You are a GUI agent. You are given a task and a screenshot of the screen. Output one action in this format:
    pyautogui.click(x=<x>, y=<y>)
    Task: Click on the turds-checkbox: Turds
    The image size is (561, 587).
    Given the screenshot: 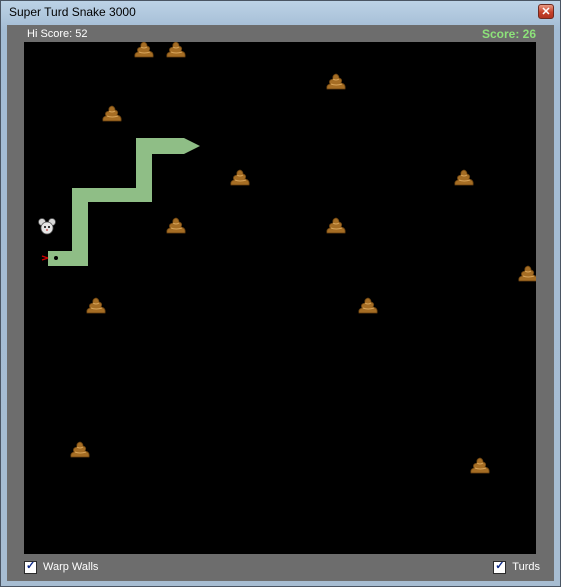 What is the action you would take?
    pyautogui.click(x=516, y=566)
    